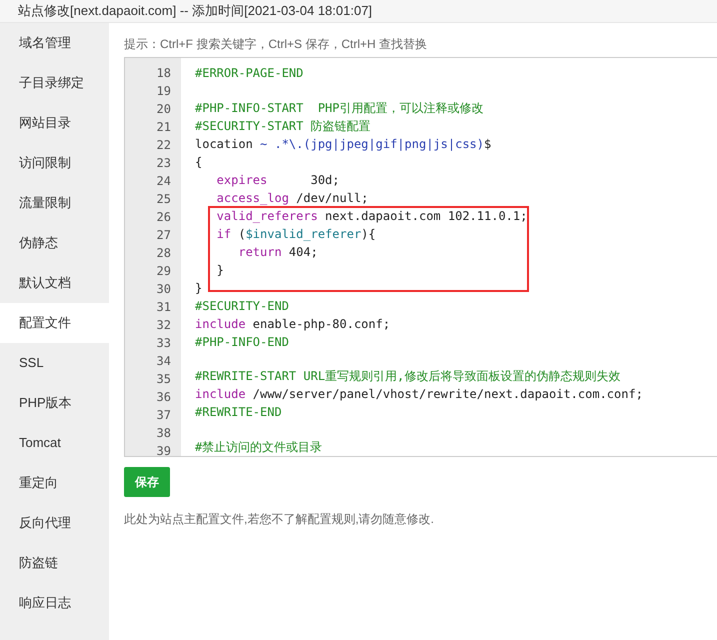 The width and height of the screenshot is (717, 640). What do you see at coordinates (278, 180) in the screenshot?
I see `code-line: expires 30d;` at bounding box center [278, 180].